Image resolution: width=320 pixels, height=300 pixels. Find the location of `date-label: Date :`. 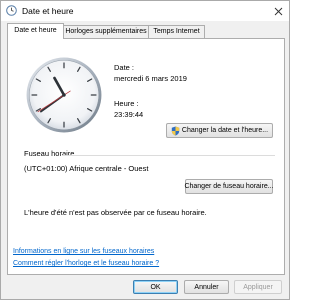

date-label: Date : is located at coordinates (124, 67).